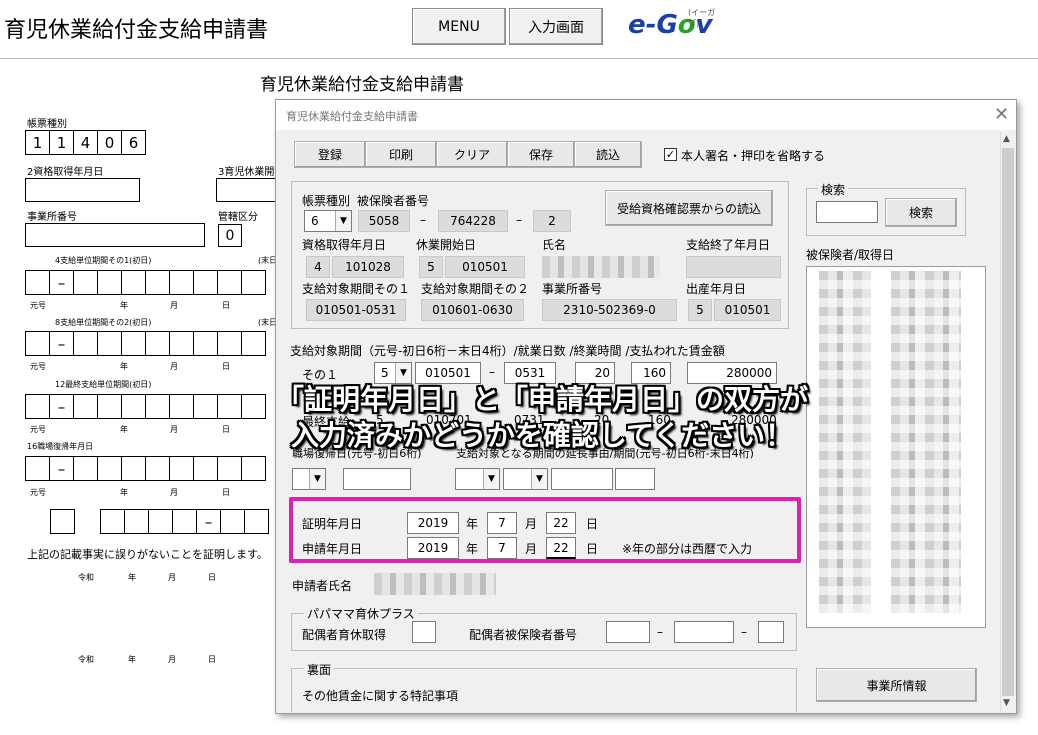  What do you see at coordinates (523, 635) in the screenshot?
I see `spouse-insured-label: 配偶者被保険者番号` at bounding box center [523, 635].